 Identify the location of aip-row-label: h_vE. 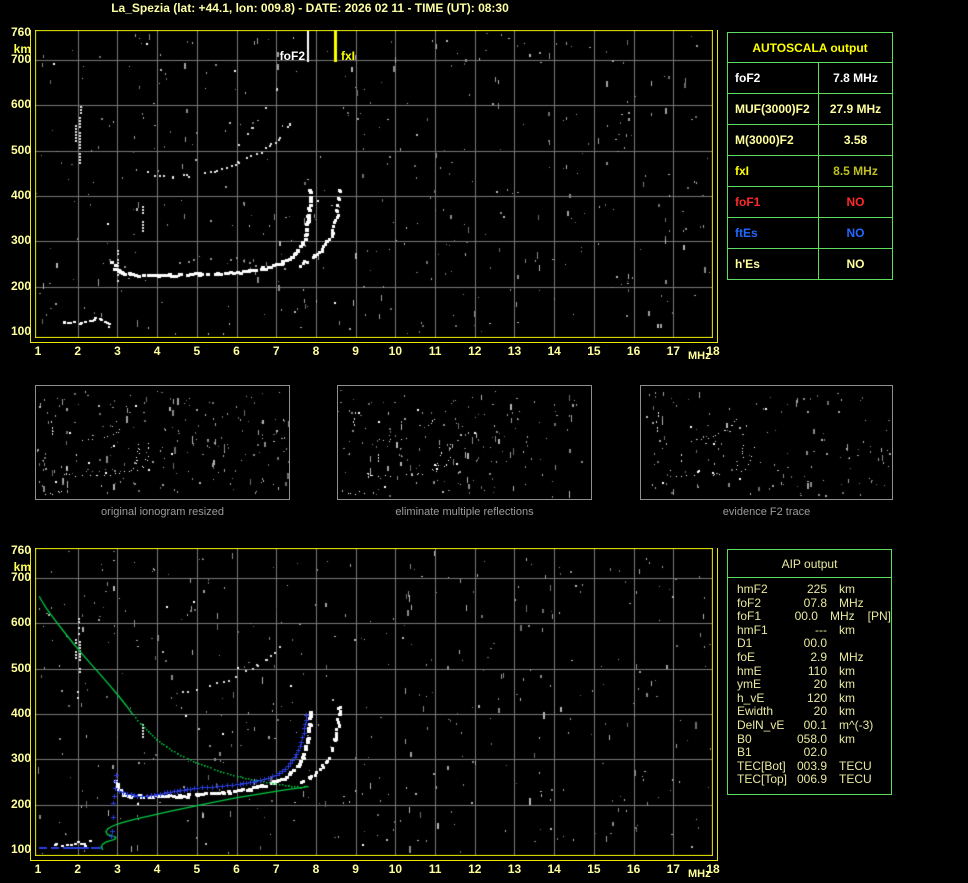
(751, 697).